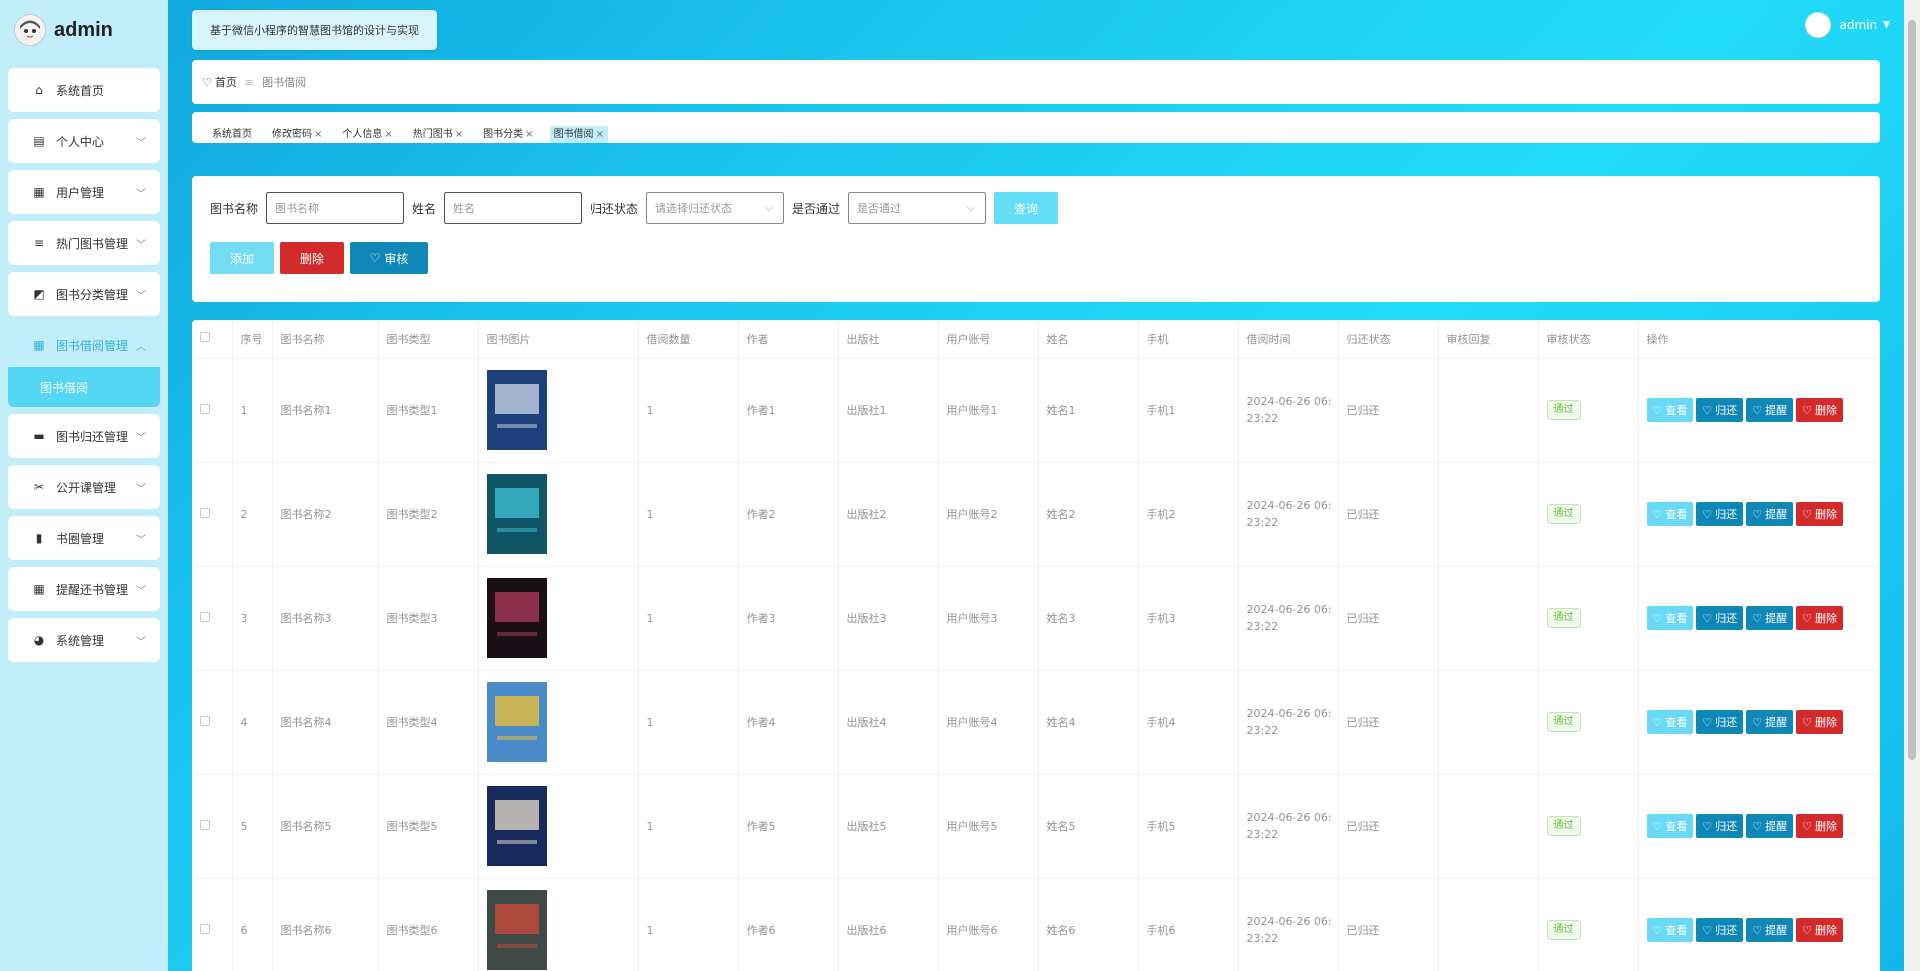  Describe the element at coordinates (879, 208) in the screenshot. I see `approved-placeholder: 是否通过` at that location.